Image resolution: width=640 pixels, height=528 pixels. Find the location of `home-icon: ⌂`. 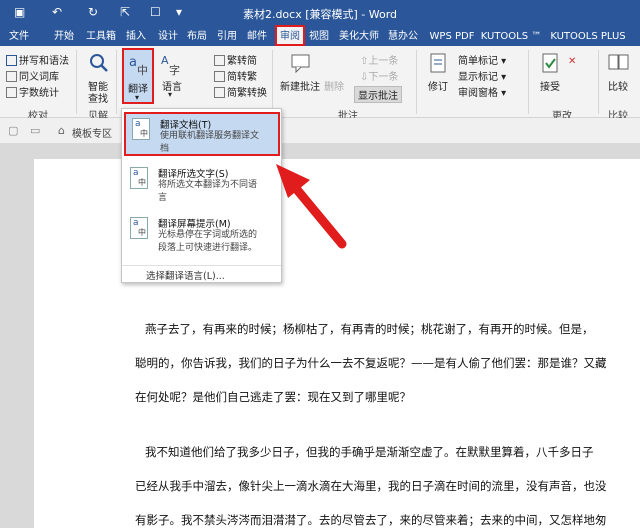

home-icon: ⌂ is located at coordinates (61, 130).